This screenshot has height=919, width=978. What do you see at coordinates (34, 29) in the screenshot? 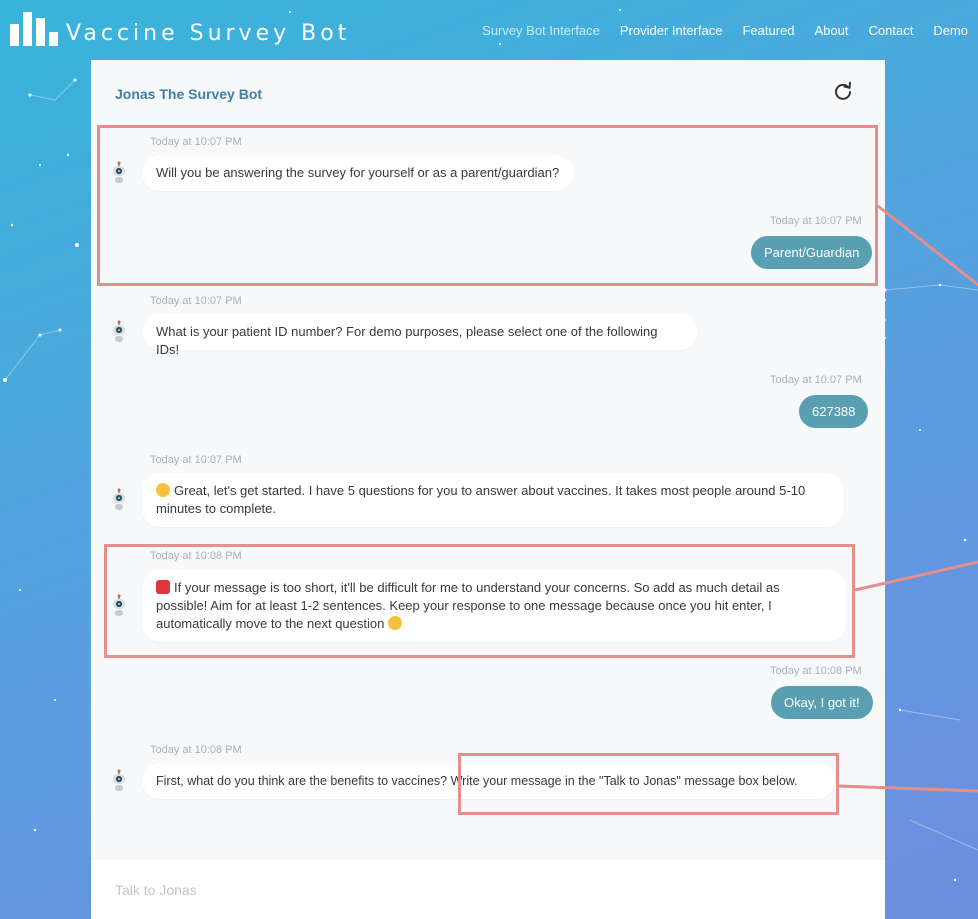
I see `bar-chart-logo-icon` at bounding box center [34, 29].